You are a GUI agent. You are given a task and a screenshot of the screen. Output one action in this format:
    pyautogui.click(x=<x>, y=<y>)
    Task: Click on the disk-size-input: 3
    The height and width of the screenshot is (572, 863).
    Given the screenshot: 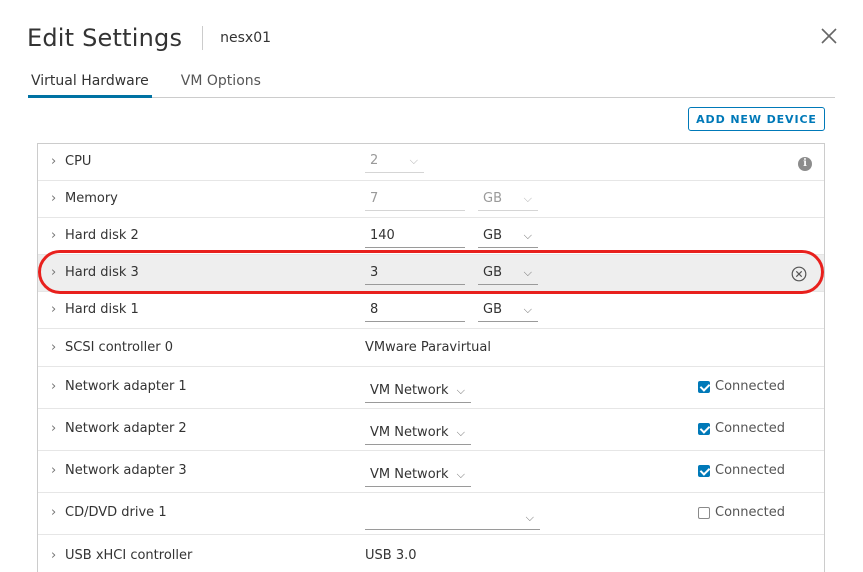 What is the action you would take?
    pyautogui.click(x=415, y=274)
    